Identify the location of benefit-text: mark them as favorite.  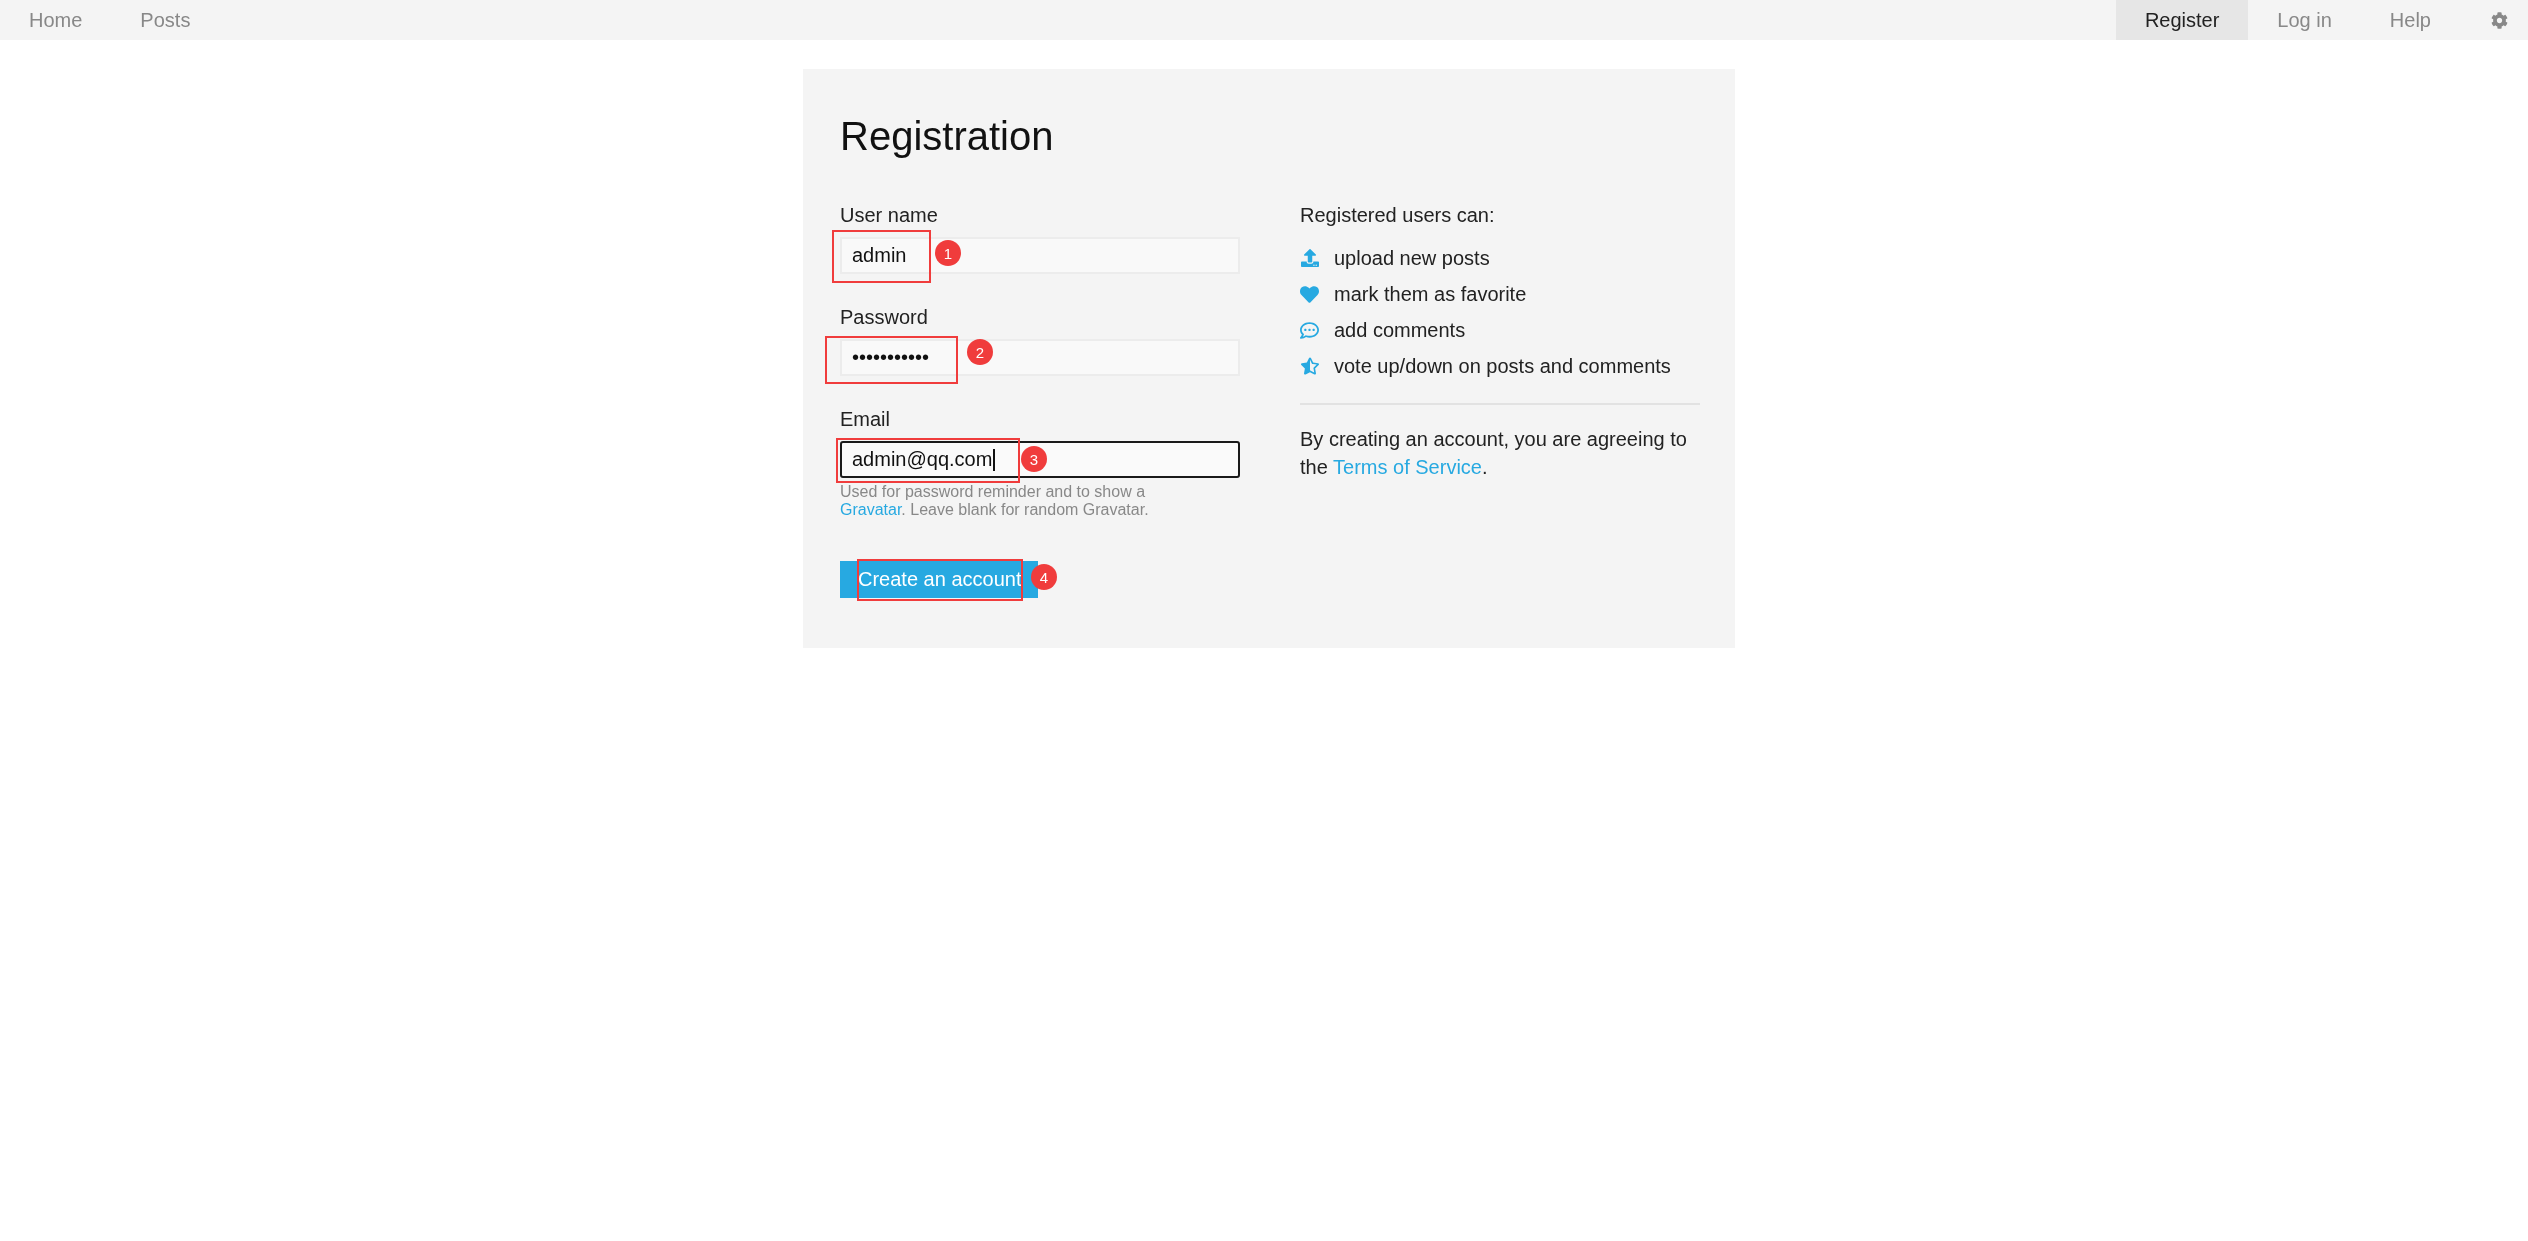
(1430, 294).